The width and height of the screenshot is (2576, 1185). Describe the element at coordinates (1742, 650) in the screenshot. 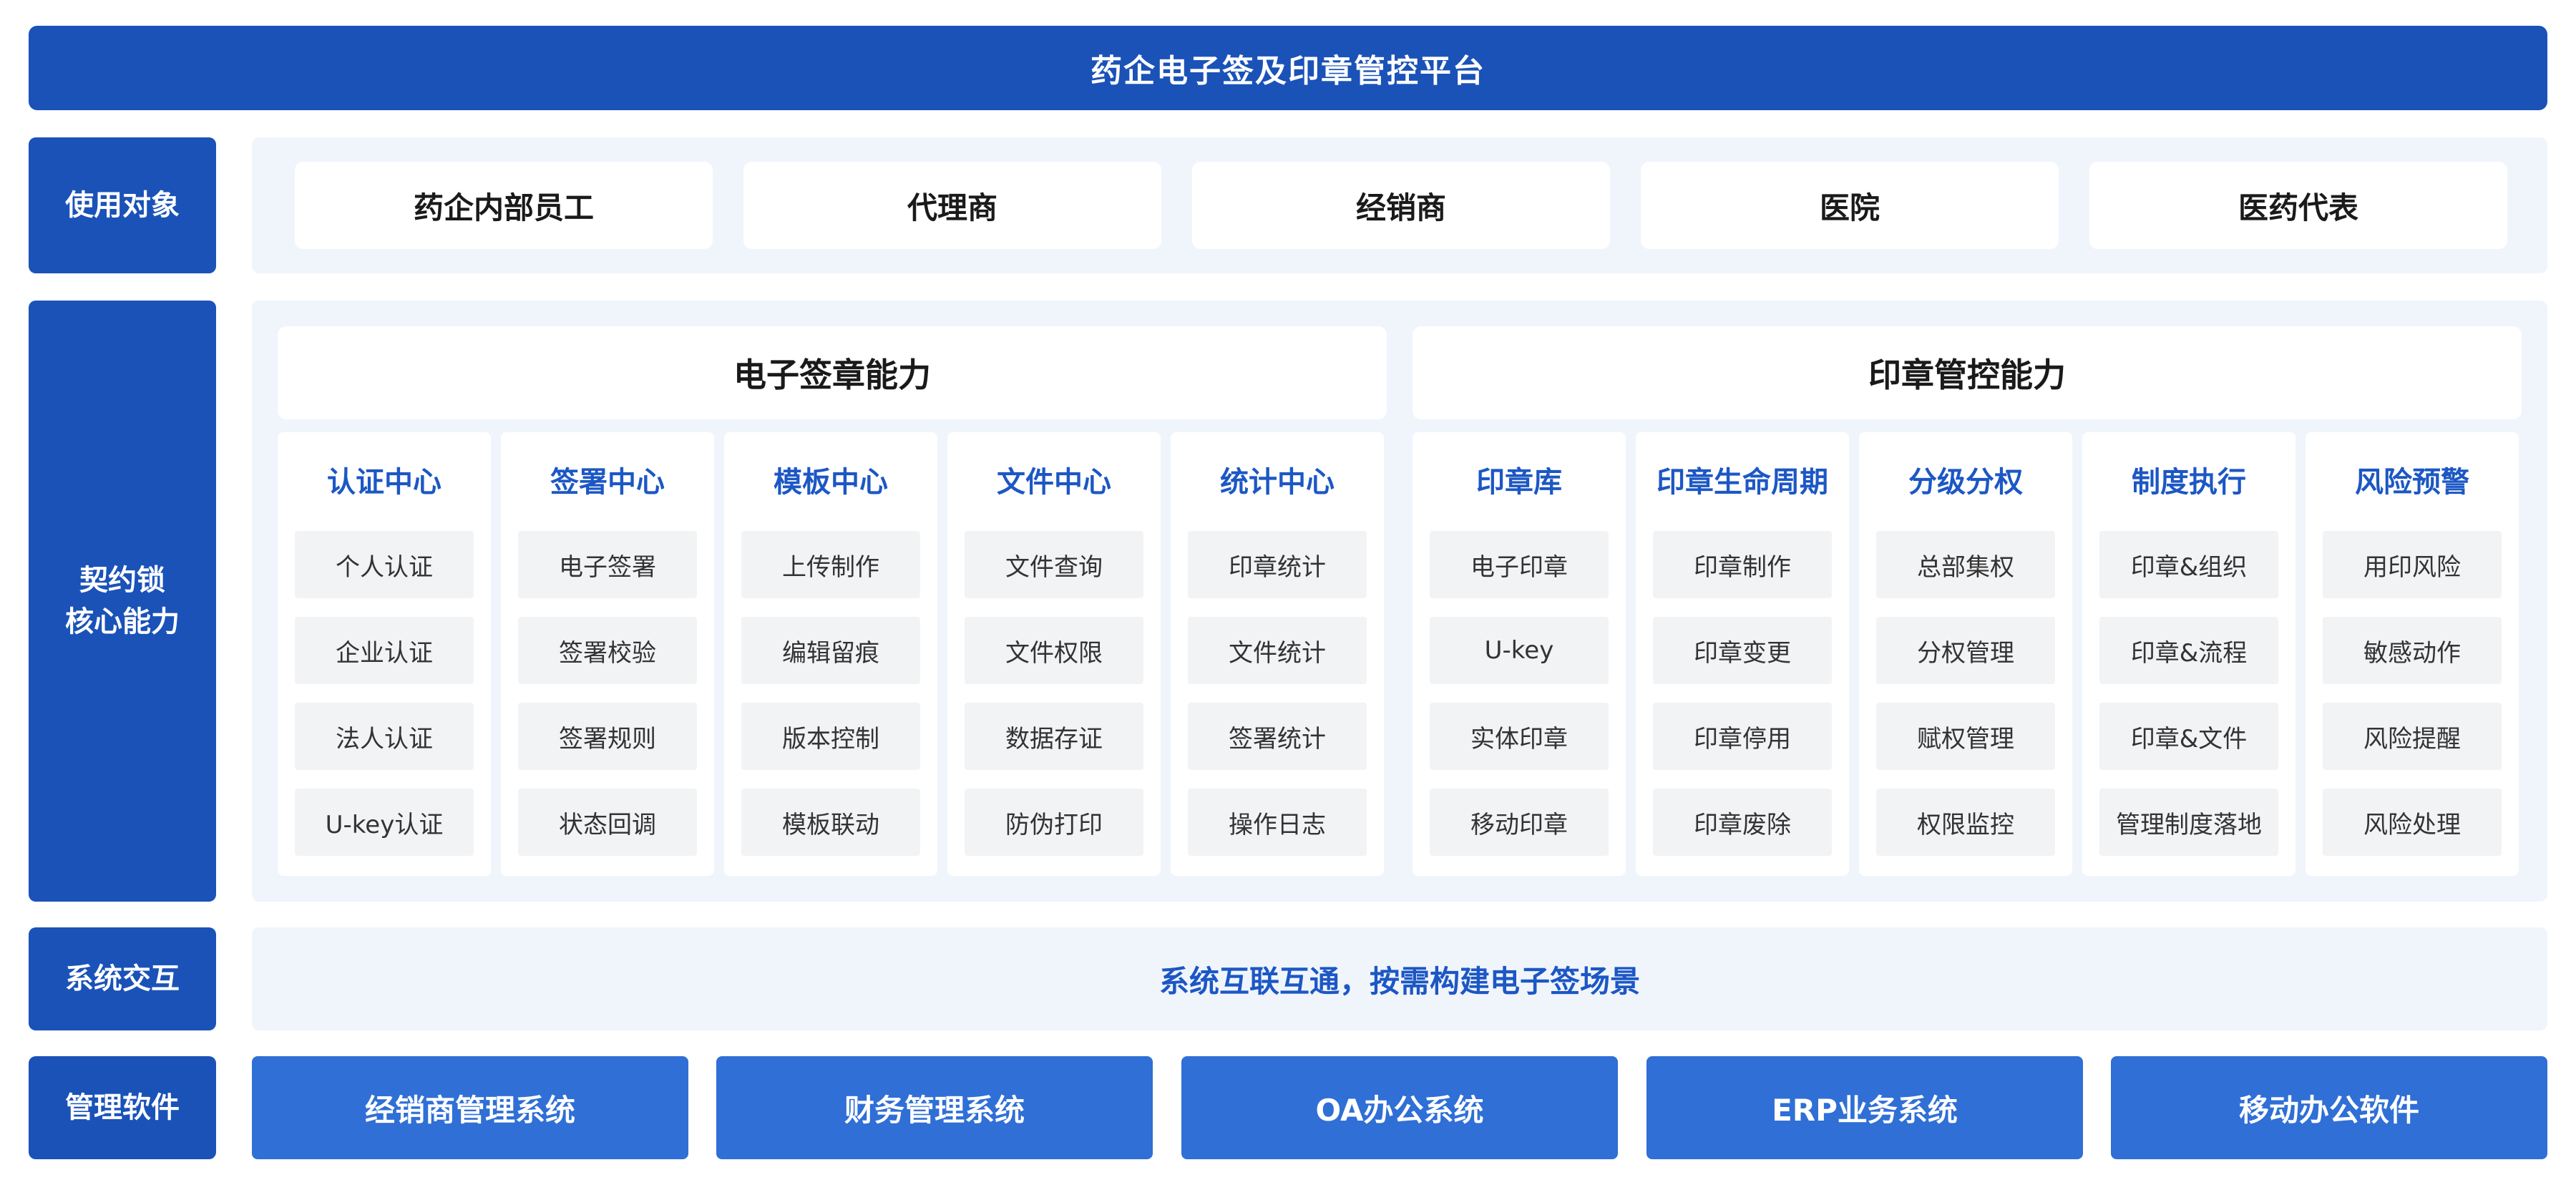

I see `capability-item: 印章变更` at that location.